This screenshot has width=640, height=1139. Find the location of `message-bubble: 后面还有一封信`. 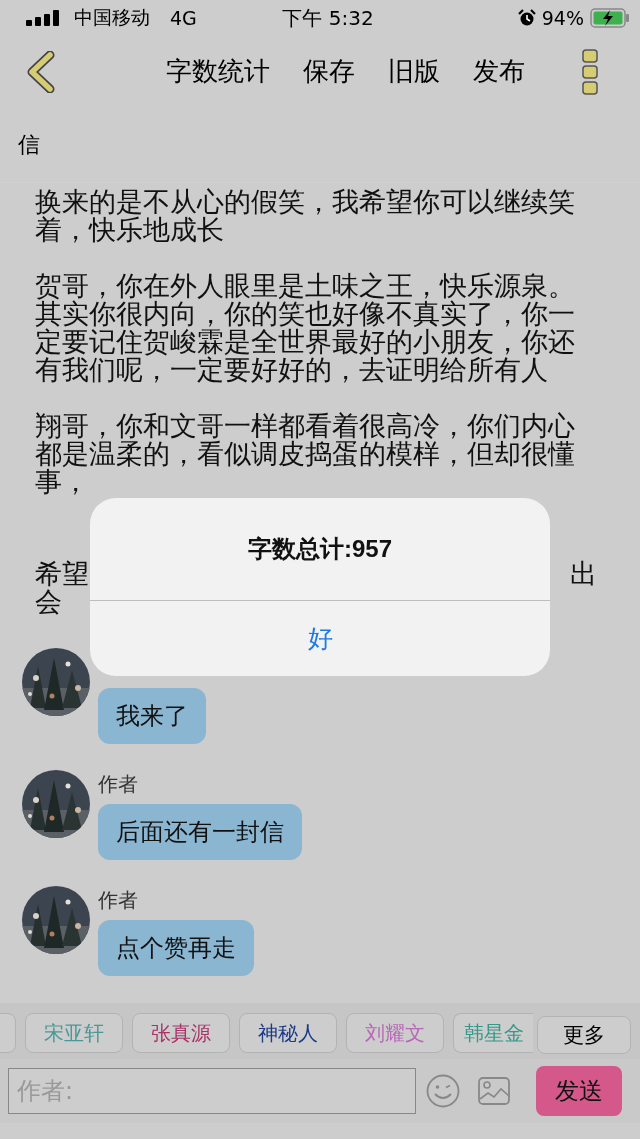

message-bubble: 后面还有一封信 is located at coordinates (200, 832).